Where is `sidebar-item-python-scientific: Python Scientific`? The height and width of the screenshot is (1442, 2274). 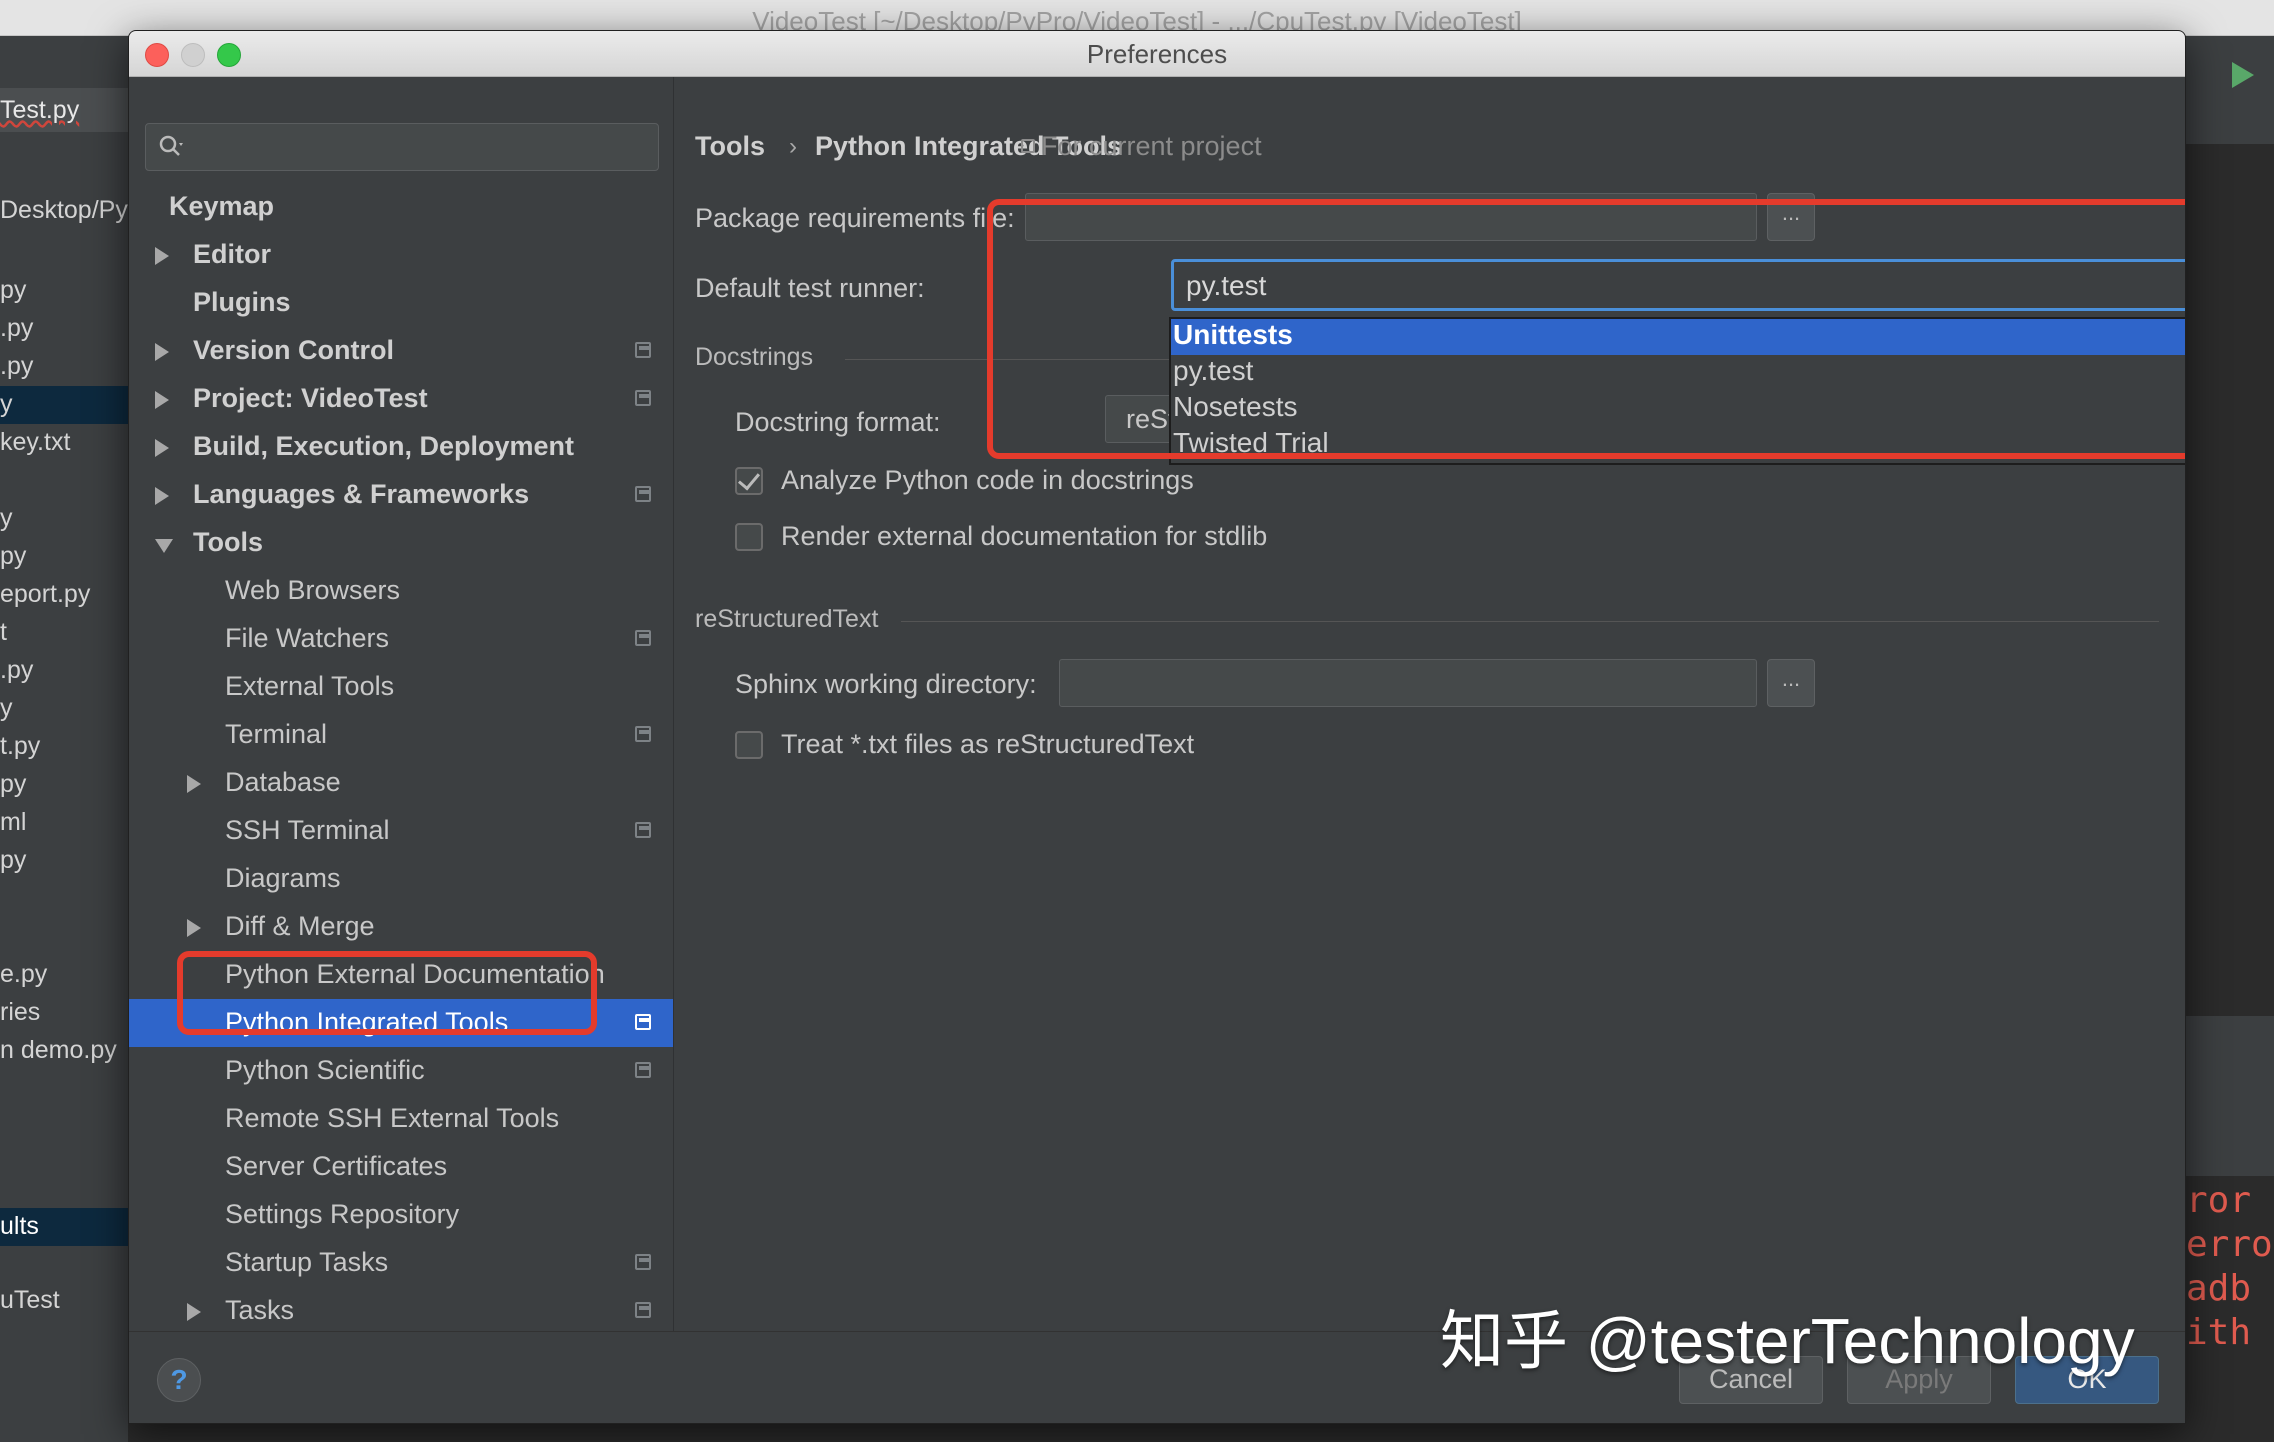
sidebar-item-python-scientific: Python Scientific is located at coordinates (401, 1071).